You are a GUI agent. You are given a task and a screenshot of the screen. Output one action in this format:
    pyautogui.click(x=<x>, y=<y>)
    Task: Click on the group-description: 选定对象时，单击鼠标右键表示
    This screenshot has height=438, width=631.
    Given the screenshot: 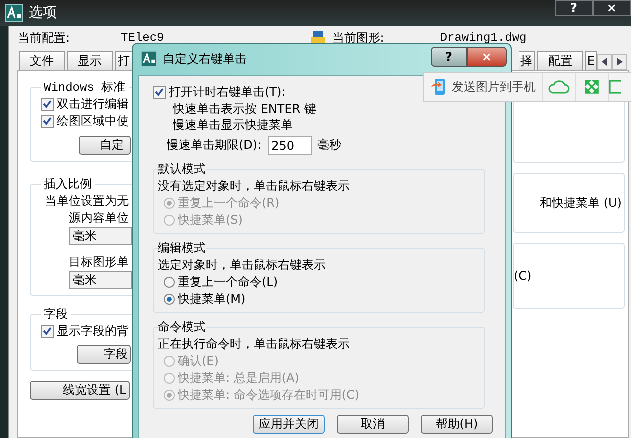 What is the action you would take?
    pyautogui.click(x=242, y=265)
    